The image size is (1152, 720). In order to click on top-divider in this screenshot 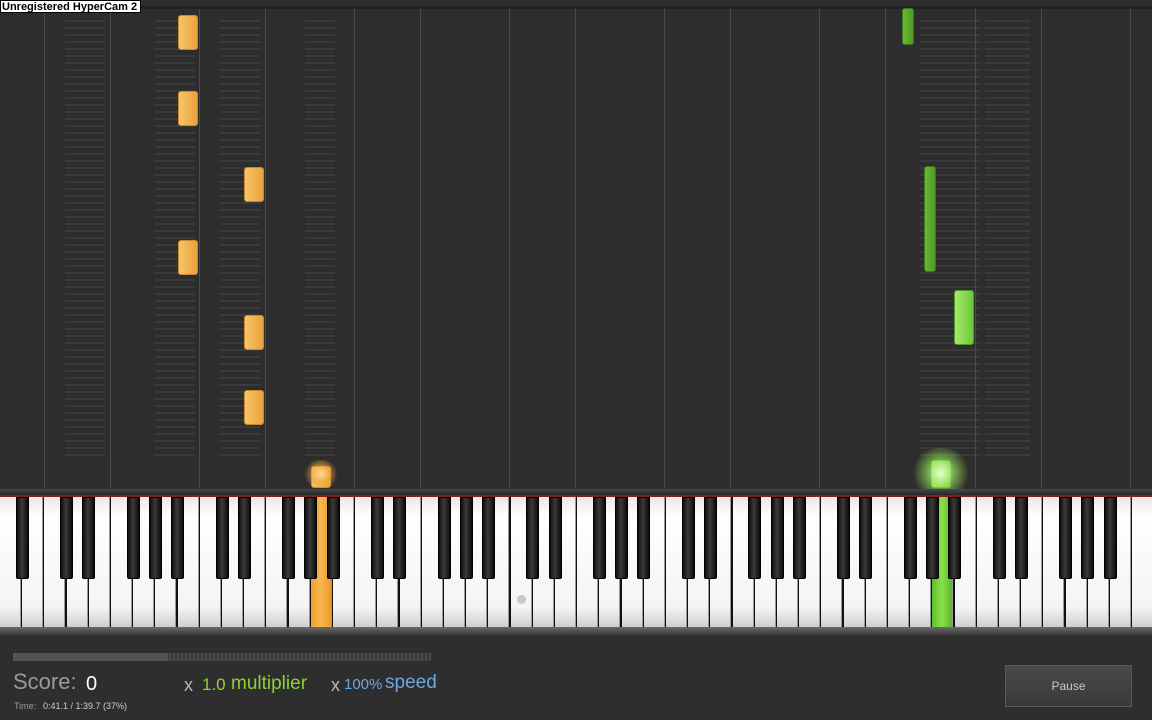, I will do `click(576, 7)`.